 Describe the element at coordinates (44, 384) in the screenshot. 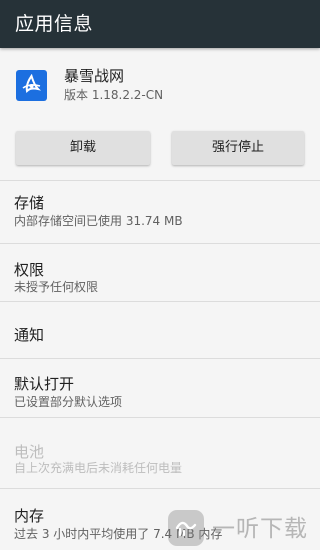

I see `open-by-default-title: 默认打开` at that location.